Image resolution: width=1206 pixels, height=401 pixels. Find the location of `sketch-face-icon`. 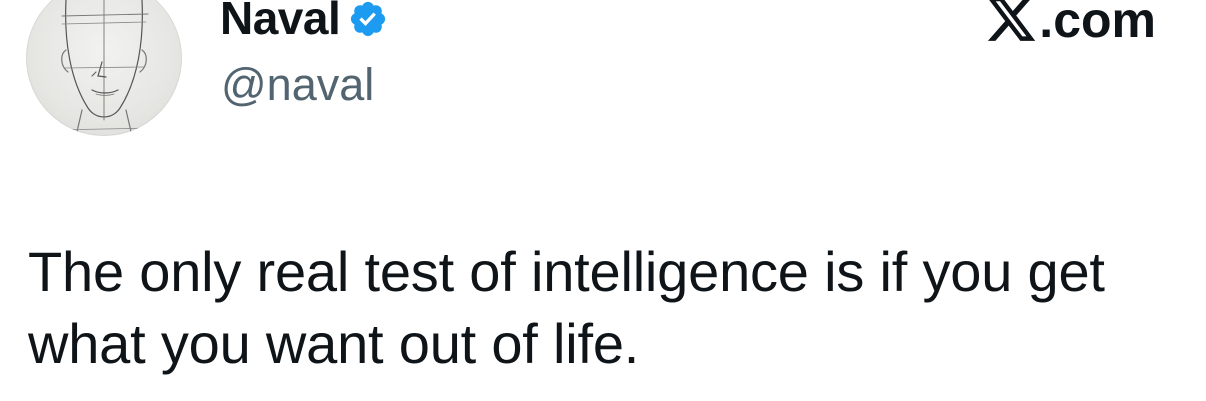

sketch-face-icon is located at coordinates (104, 68).